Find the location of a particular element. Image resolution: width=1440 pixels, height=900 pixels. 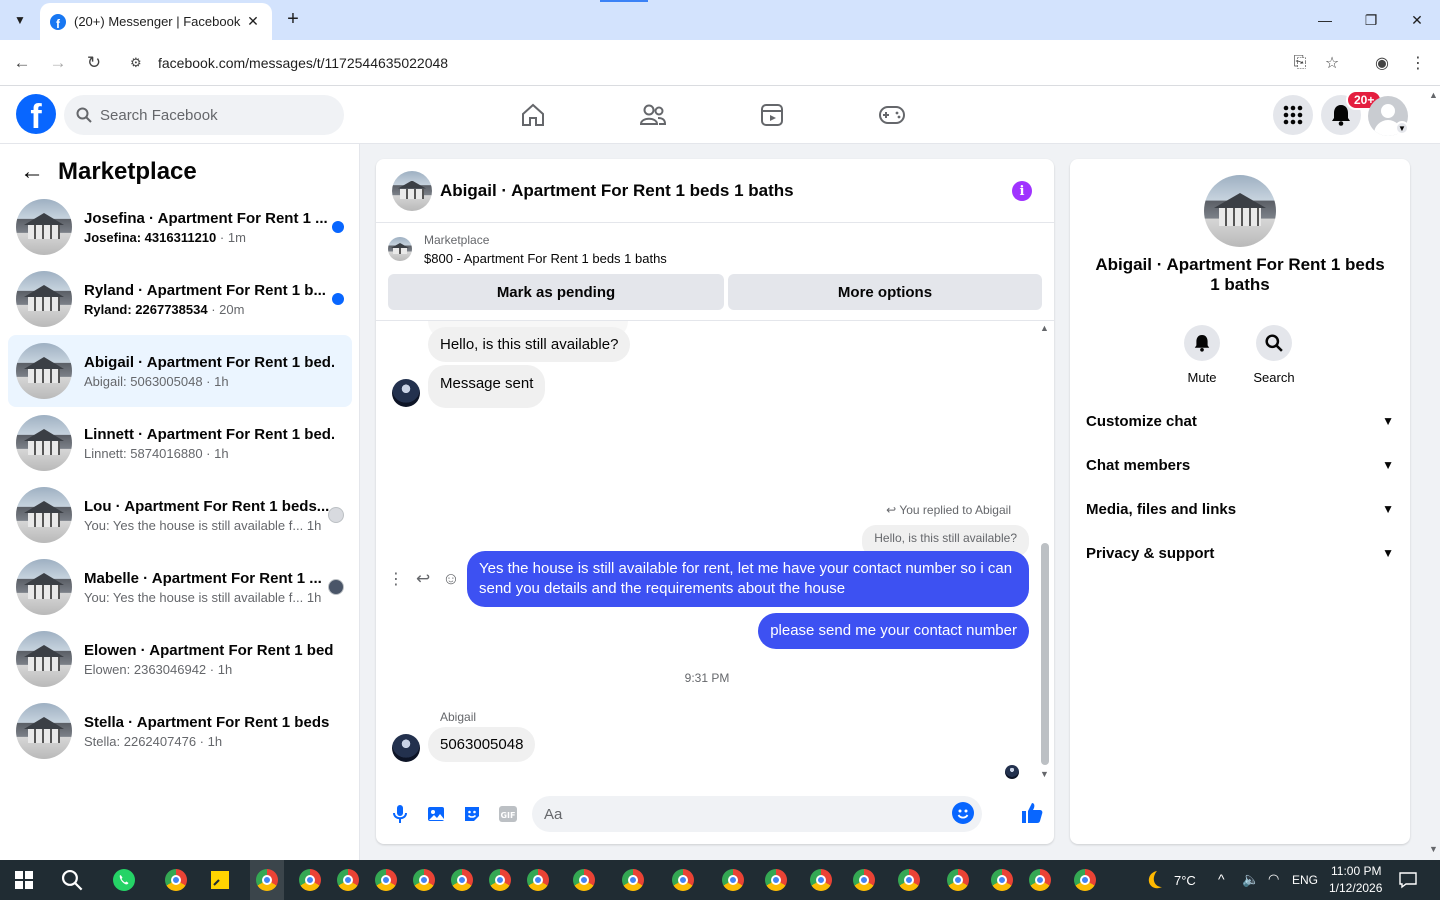

more-actions-icon: ⋮ is located at coordinates (396, 579).